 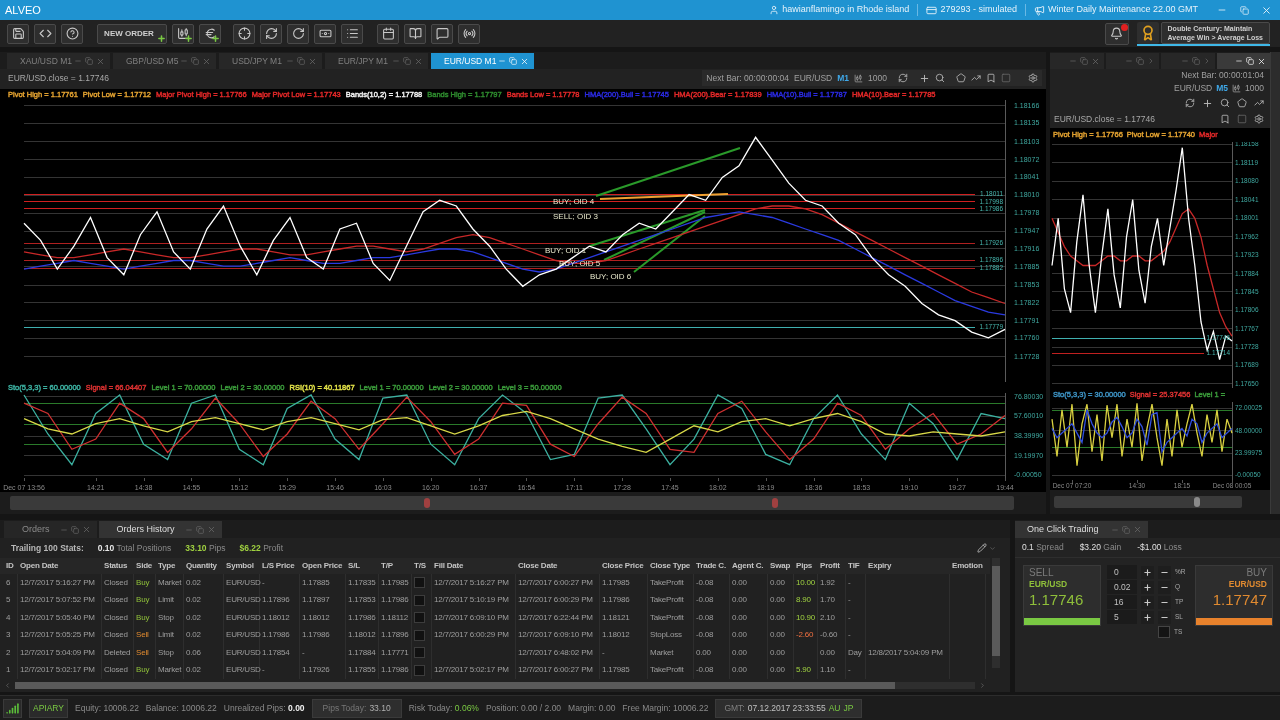 What do you see at coordinates (1122, 587) in the screenshot?
I see `value-field: 0.02` at bounding box center [1122, 587].